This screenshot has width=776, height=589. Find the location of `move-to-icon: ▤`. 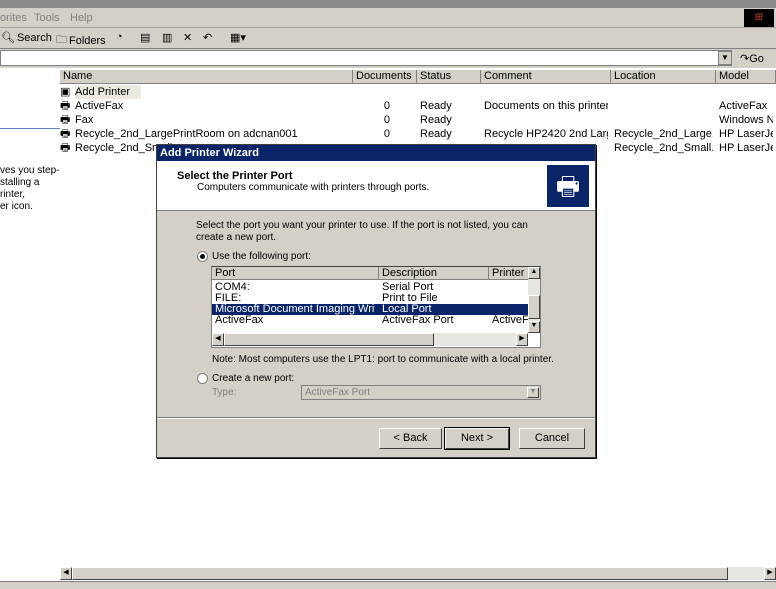

move-to-icon: ▤ is located at coordinates (145, 38).